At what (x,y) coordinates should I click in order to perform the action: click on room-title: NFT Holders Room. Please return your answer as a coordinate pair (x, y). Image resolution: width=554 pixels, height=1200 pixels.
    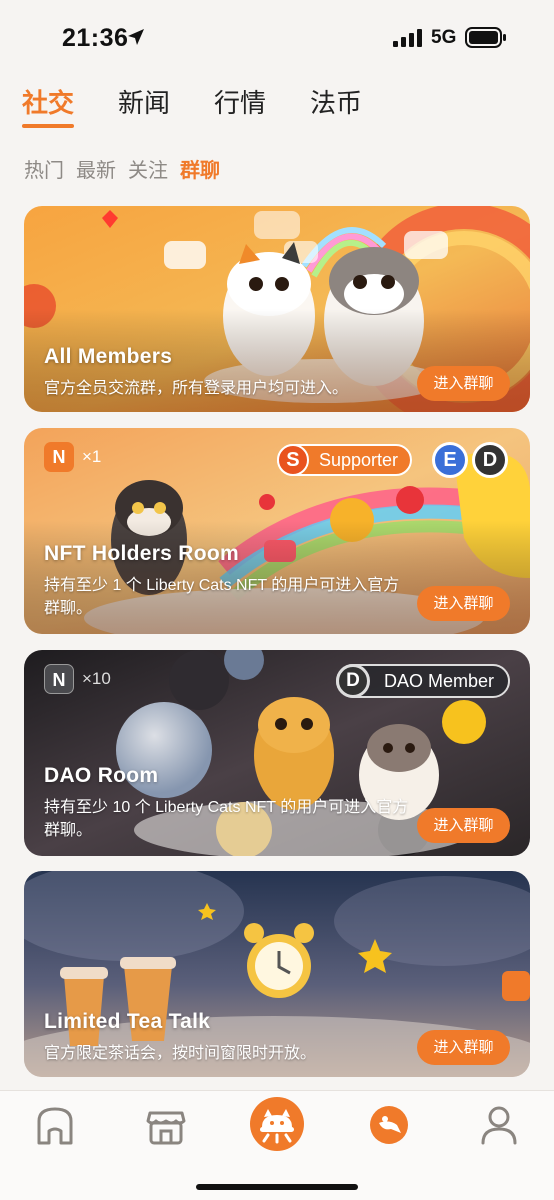
    Looking at the image, I should click on (141, 553).